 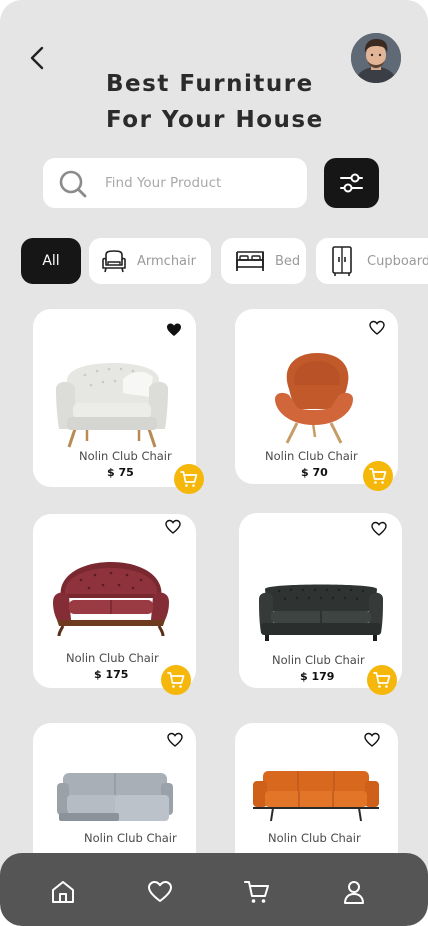 I want to click on nav-cart, so click(x=257, y=892).